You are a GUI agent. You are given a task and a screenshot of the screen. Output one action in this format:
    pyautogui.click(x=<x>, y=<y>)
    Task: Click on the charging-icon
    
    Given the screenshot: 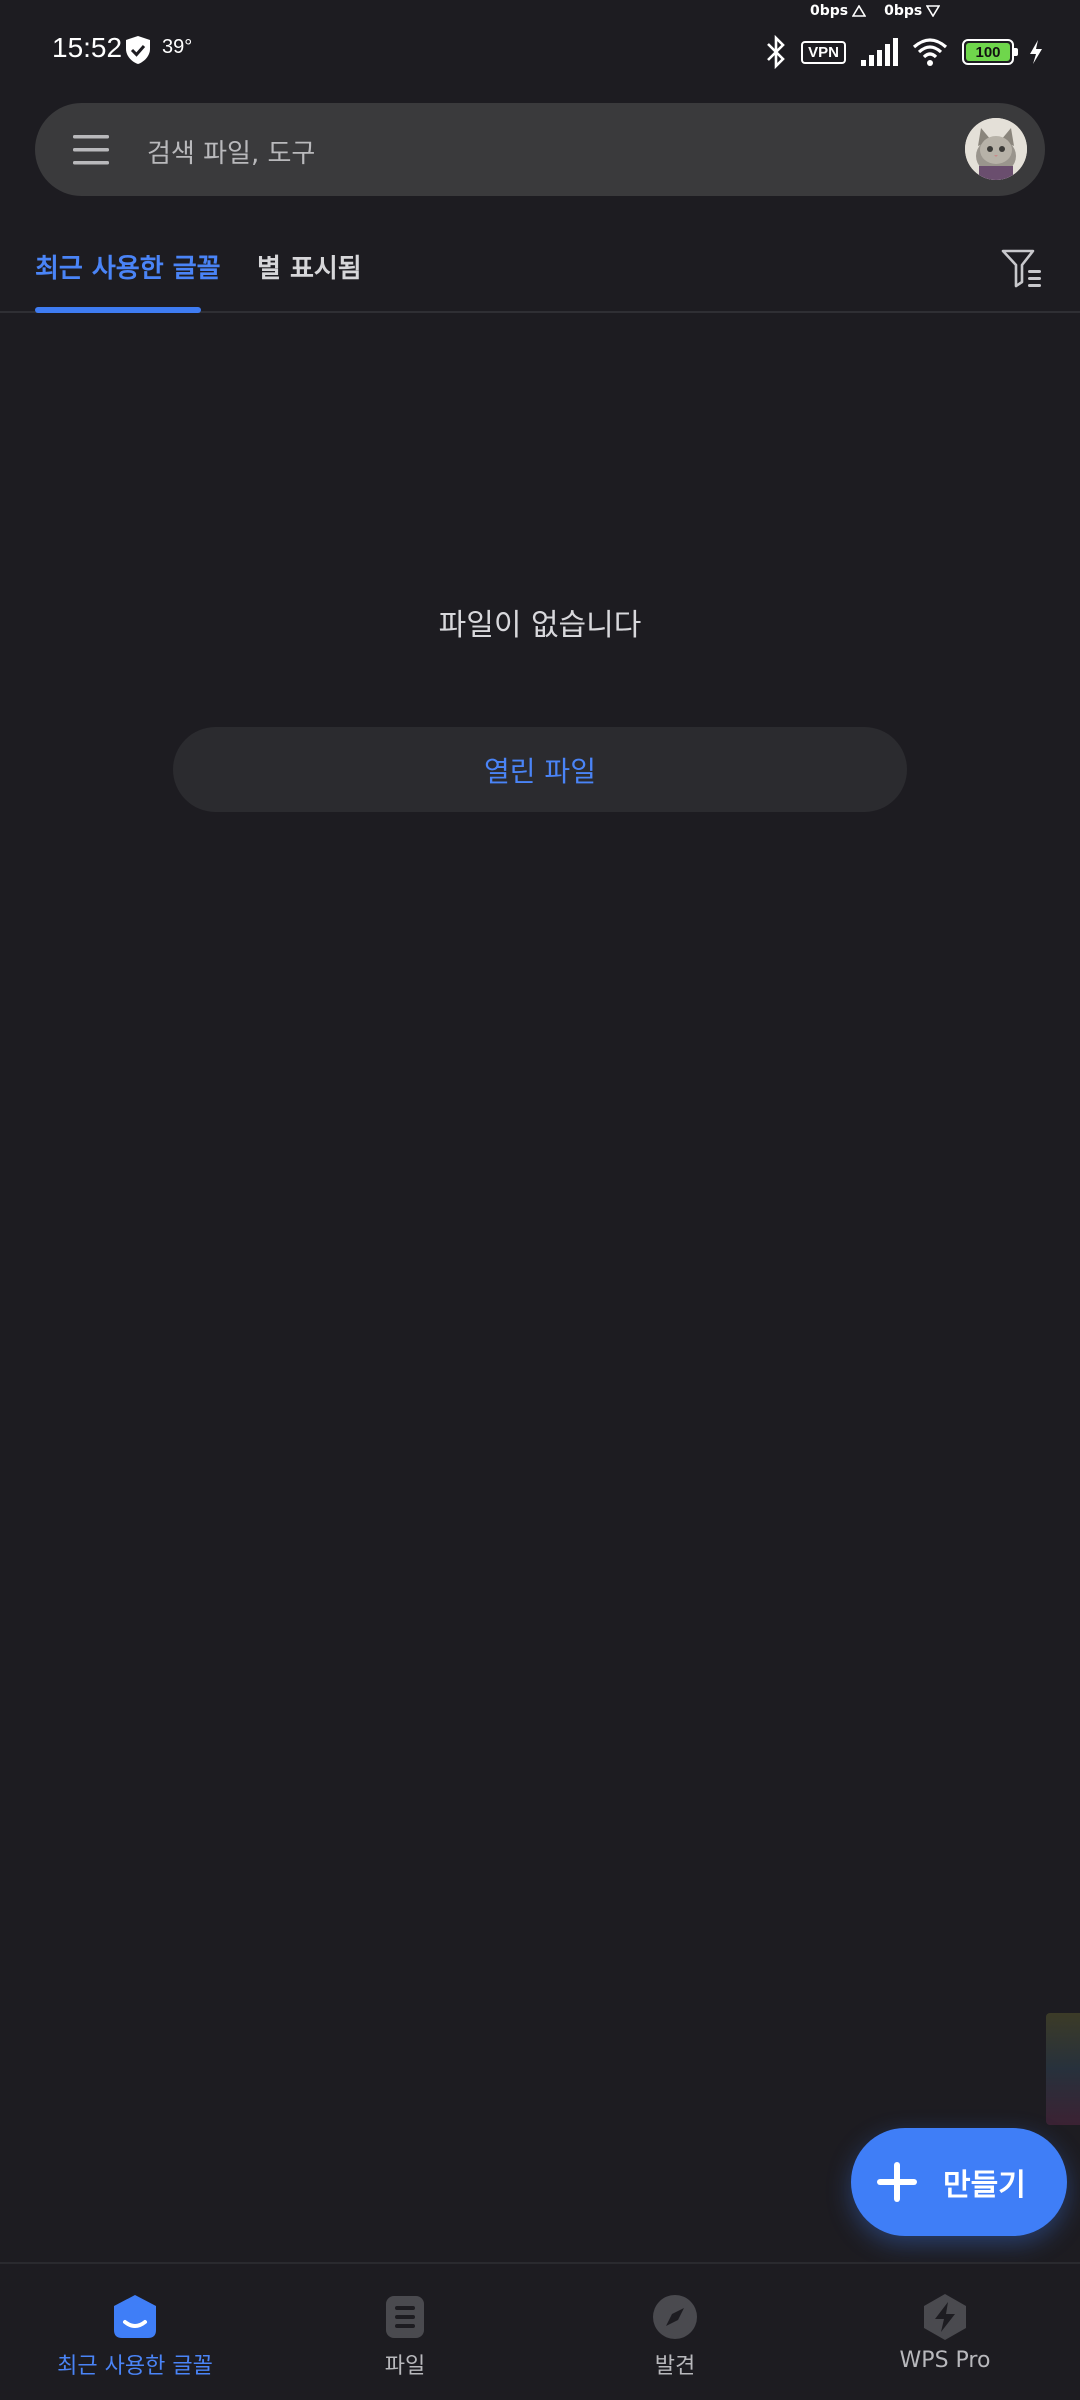 What is the action you would take?
    pyautogui.click(x=1036, y=52)
    